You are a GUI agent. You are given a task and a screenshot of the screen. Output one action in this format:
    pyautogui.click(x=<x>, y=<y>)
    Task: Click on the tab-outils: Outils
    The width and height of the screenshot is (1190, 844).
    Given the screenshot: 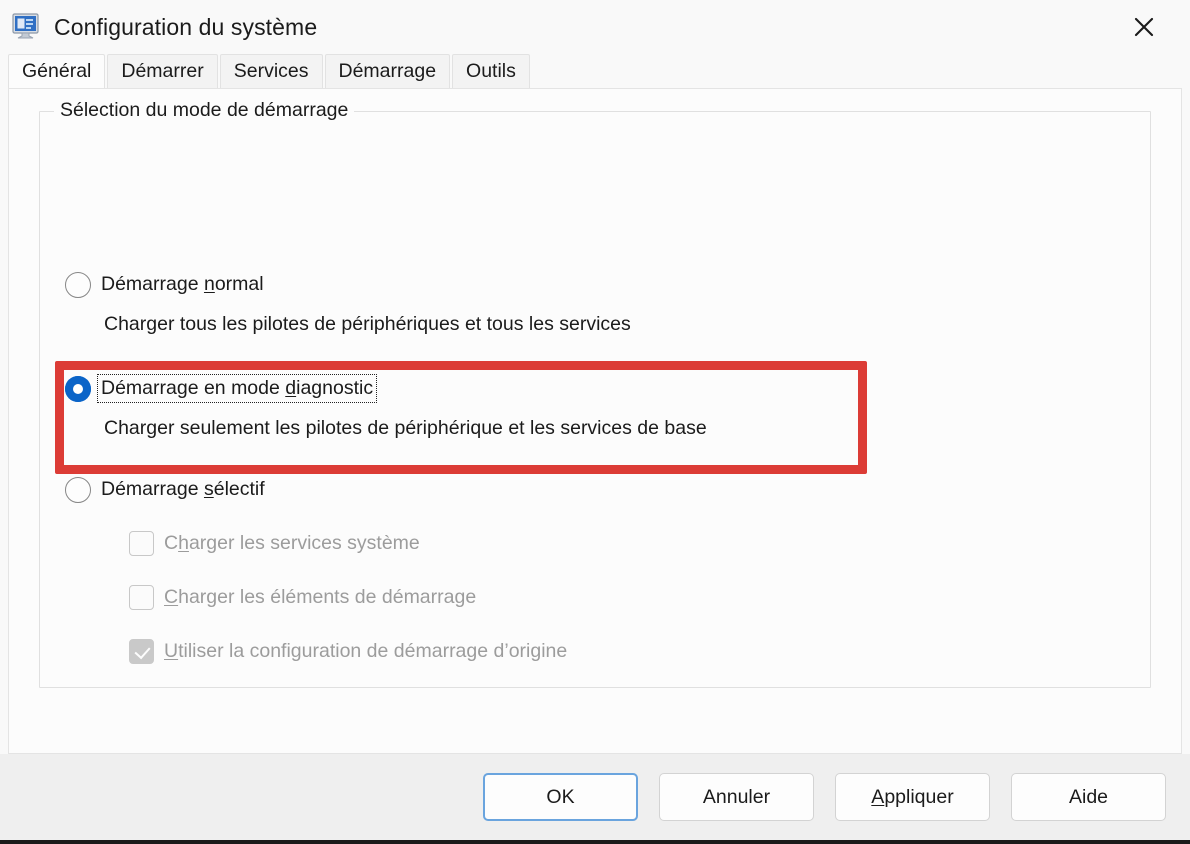 What is the action you would take?
    pyautogui.click(x=491, y=71)
    